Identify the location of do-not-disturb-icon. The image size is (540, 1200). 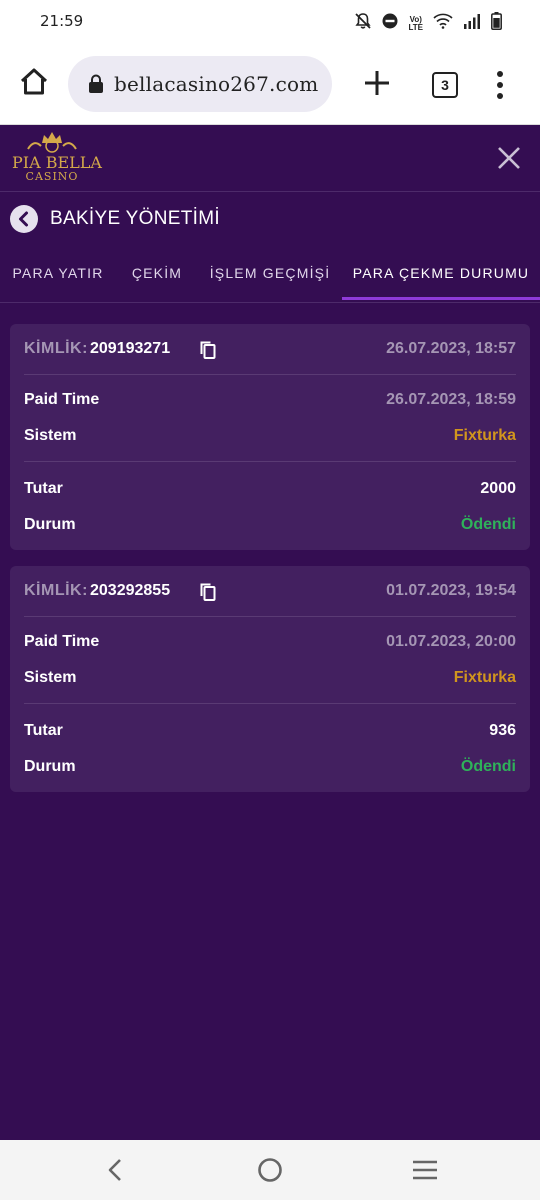
(390, 23).